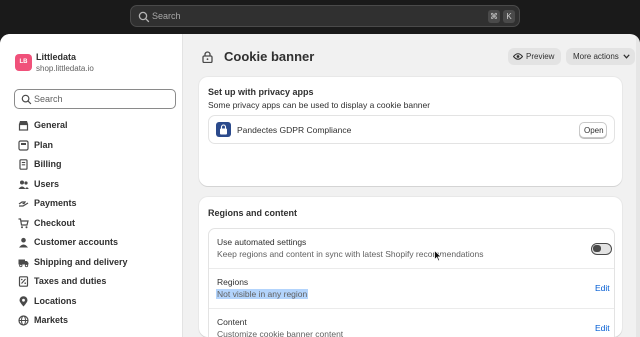 This screenshot has width=640, height=337. What do you see at coordinates (269, 56) in the screenshot?
I see `page-title: Cookie banner` at bounding box center [269, 56].